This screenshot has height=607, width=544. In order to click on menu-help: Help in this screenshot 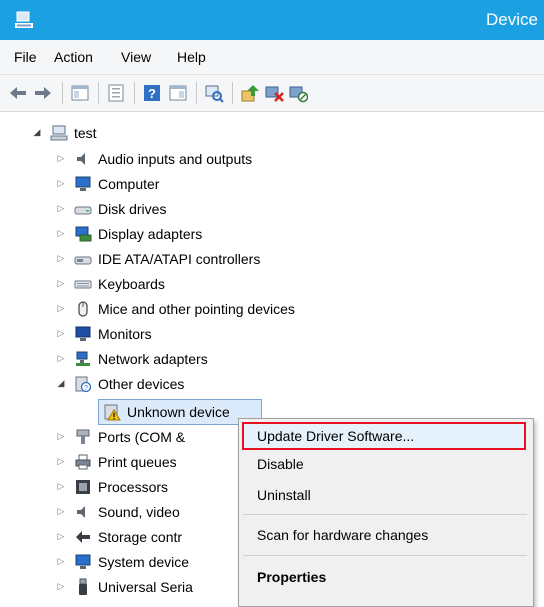, I will do `click(191, 57)`.